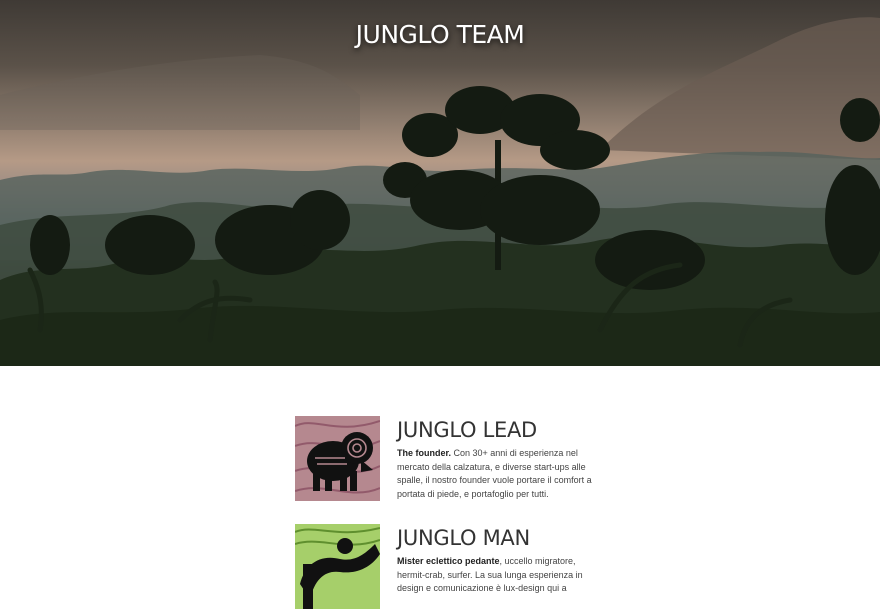 The width and height of the screenshot is (880, 609). What do you see at coordinates (448, 561) in the screenshot?
I see `member-bio-highlight: Mister eclettico pedante` at bounding box center [448, 561].